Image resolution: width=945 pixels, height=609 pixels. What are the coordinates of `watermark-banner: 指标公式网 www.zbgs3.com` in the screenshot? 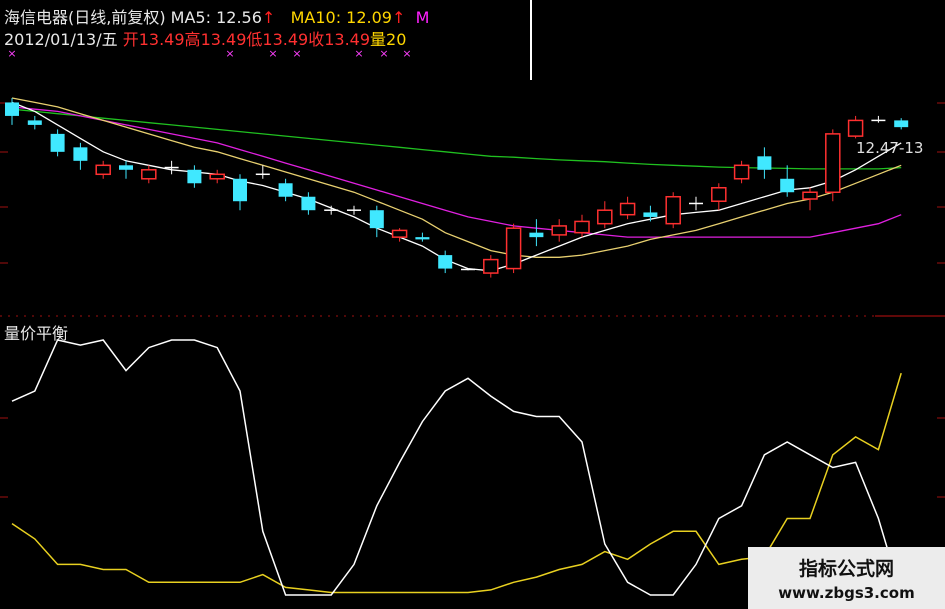 It's located at (846, 578).